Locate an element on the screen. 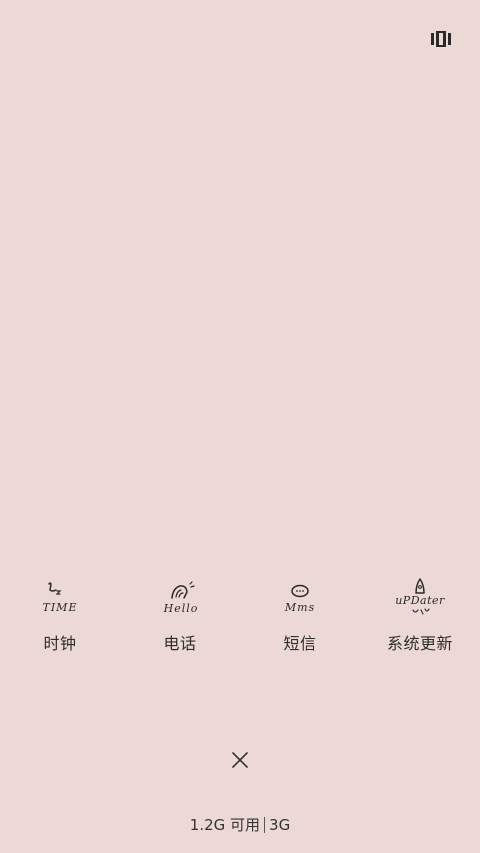 This screenshot has height=853, width=480. close-all-button is located at coordinates (240, 760).